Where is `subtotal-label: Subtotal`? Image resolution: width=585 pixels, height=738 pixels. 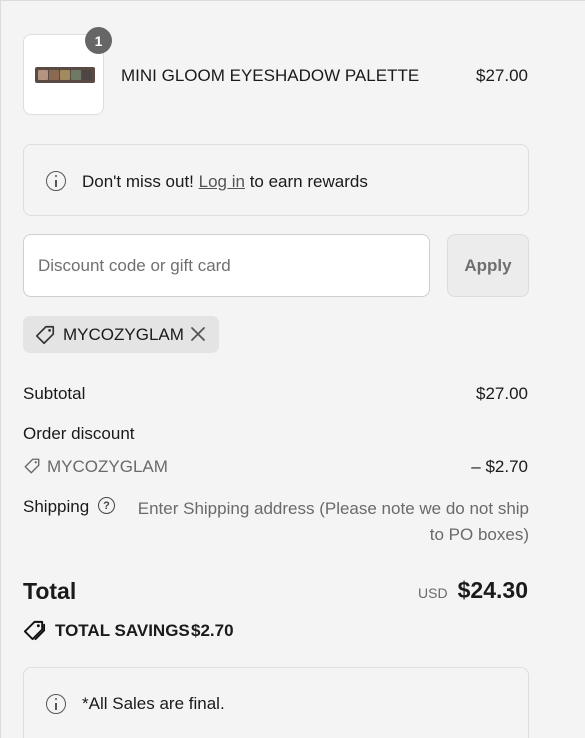 subtotal-label: Subtotal is located at coordinates (54, 393).